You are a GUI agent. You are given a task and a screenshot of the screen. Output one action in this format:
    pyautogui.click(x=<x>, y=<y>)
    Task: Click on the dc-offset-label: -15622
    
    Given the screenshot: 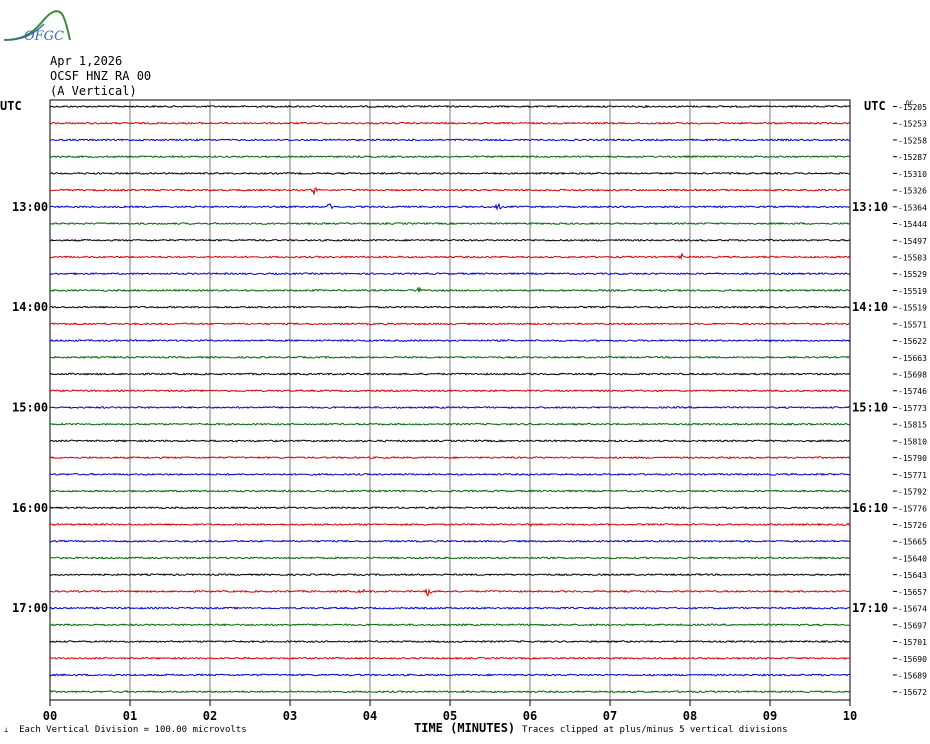 What is the action you would take?
    pyautogui.click(x=912, y=341)
    